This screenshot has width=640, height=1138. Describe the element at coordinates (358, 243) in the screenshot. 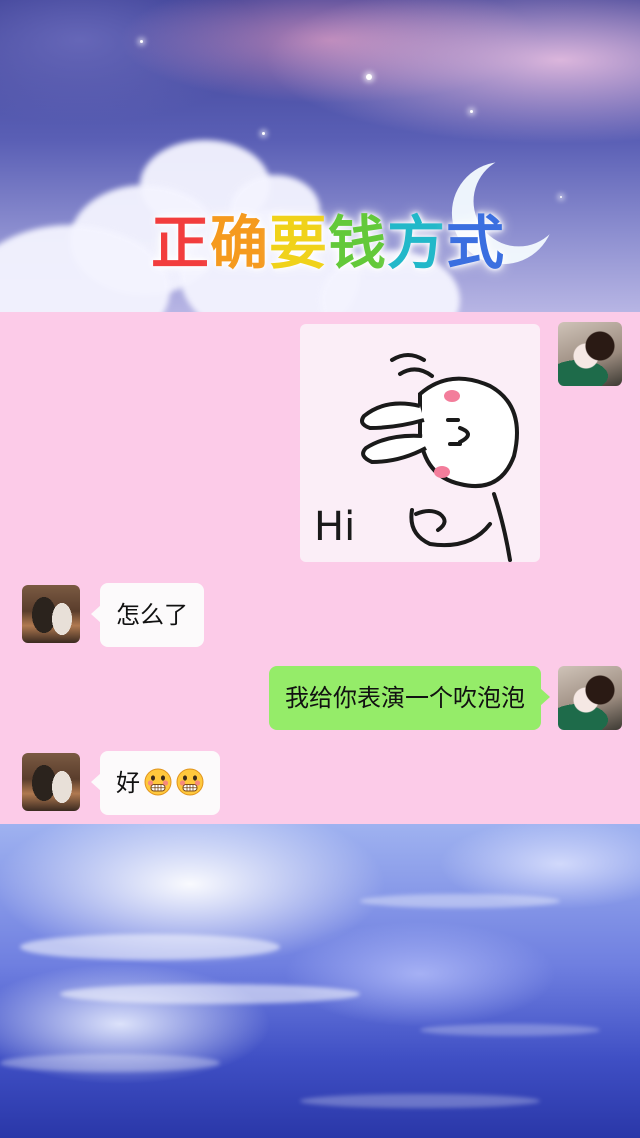

I see `title-character: 钱` at that location.